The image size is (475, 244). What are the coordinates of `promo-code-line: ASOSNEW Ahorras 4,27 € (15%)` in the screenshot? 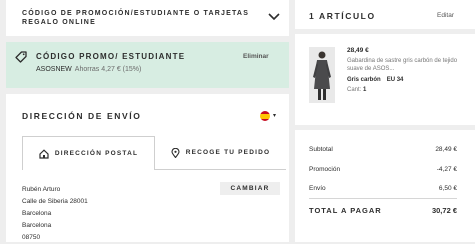 It's located at (88, 69).